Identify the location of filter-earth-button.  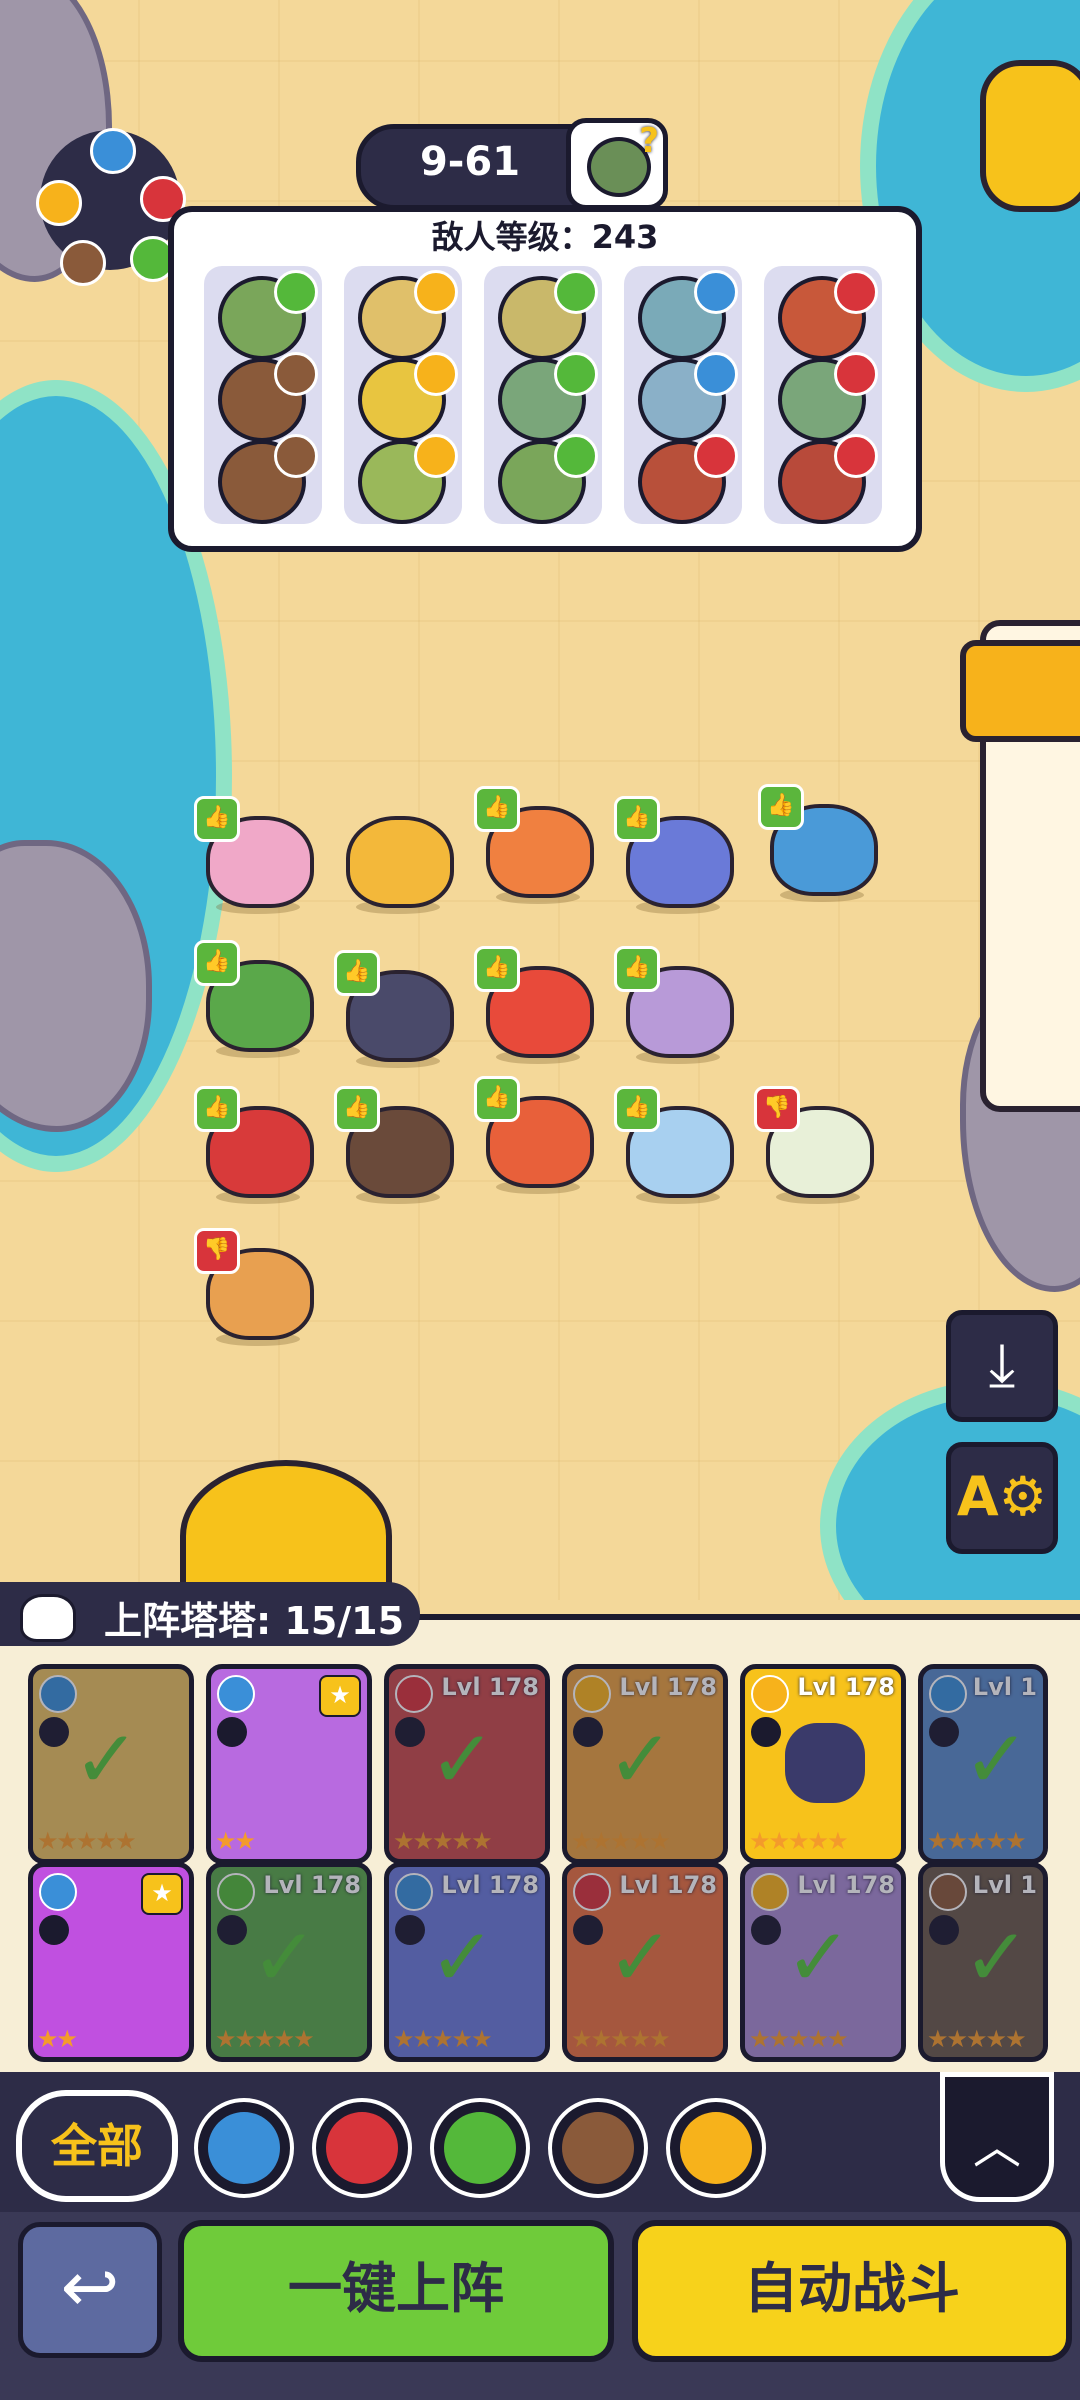
(598, 2148).